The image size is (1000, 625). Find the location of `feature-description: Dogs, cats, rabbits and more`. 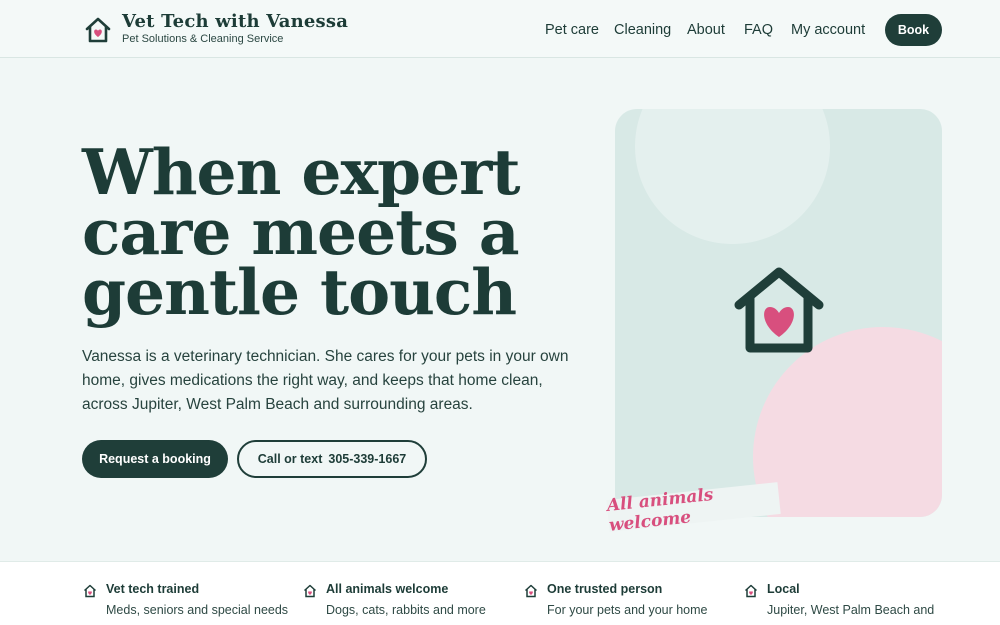

feature-description: Dogs, cats, rabbits and more is located at coordinates (406, 610).